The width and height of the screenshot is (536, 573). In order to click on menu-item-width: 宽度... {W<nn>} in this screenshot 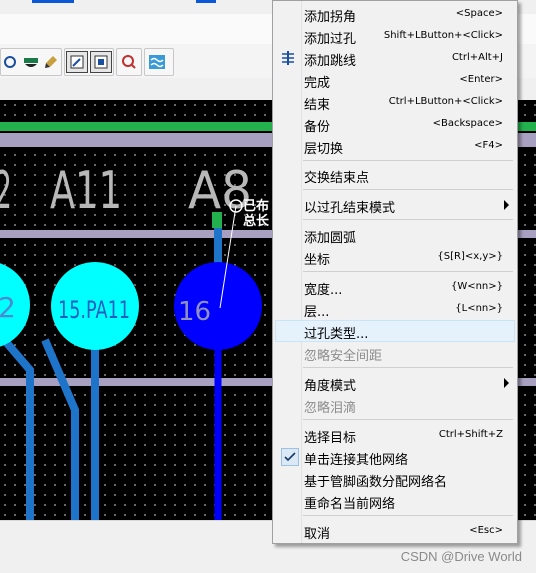, I will do `click(395, 287)`.